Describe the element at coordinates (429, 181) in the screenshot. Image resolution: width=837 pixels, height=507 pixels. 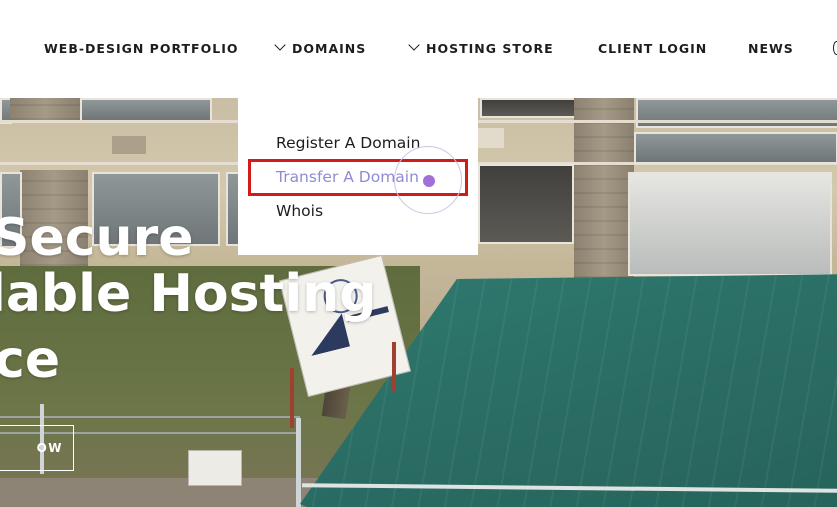
I see `cursor-dot-icon` at that location.